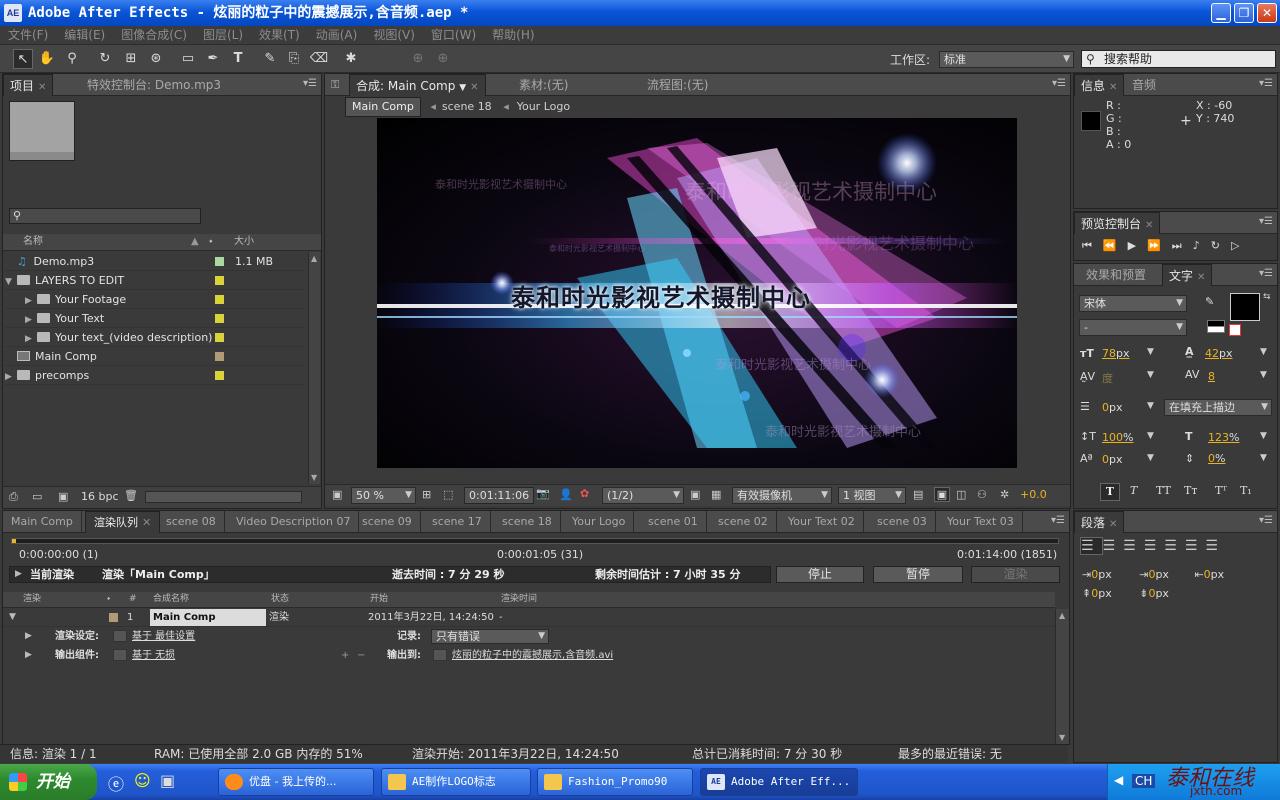  I want to click on column-comp-name: 合成名称, so click(171, 599).